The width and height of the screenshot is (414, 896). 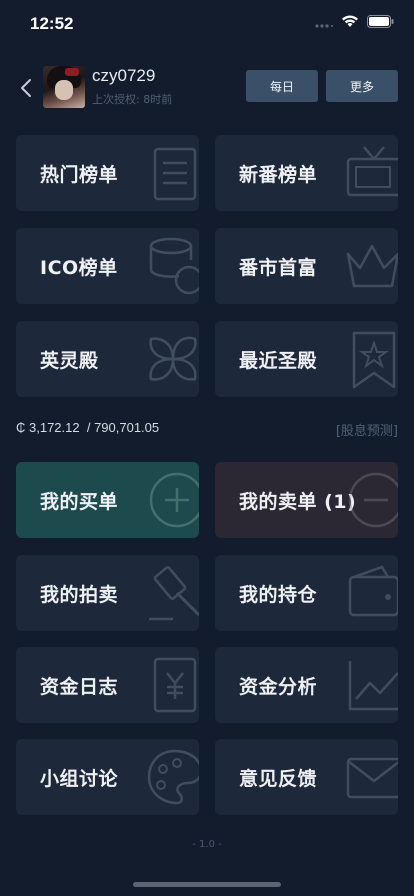 I want to click on menu-tile-label: 热门榜单, so click(x=79, y=174).